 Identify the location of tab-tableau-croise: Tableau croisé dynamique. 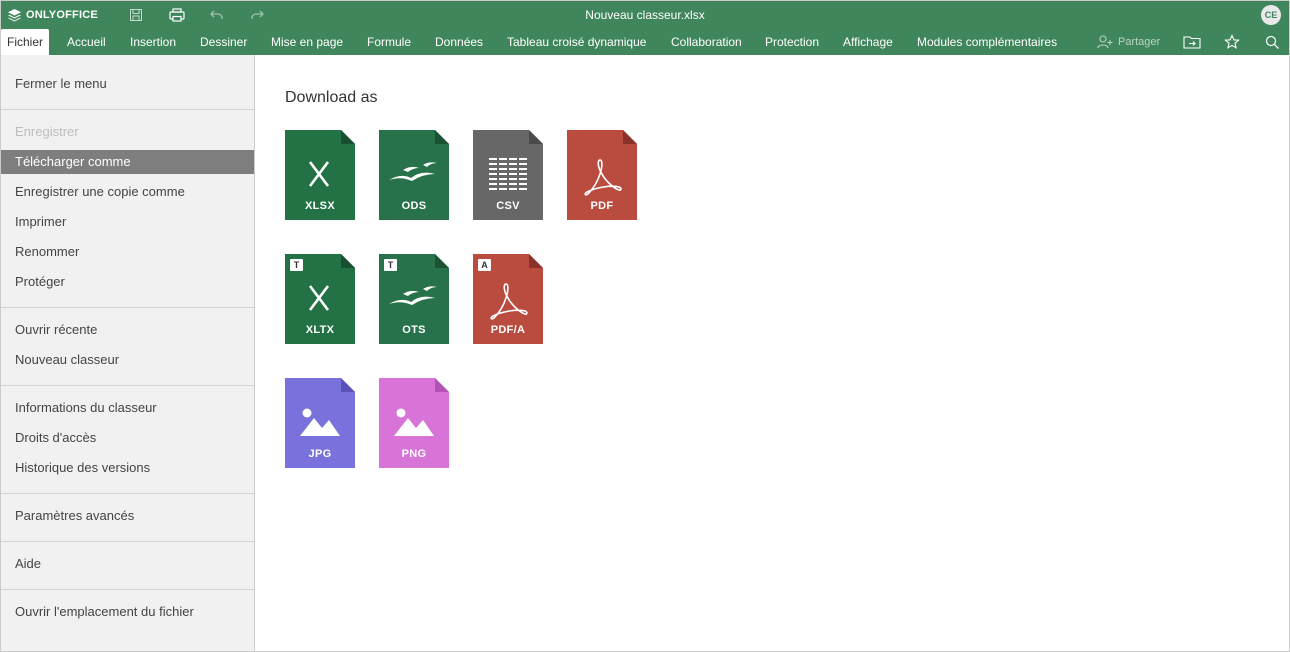
(576, 42).